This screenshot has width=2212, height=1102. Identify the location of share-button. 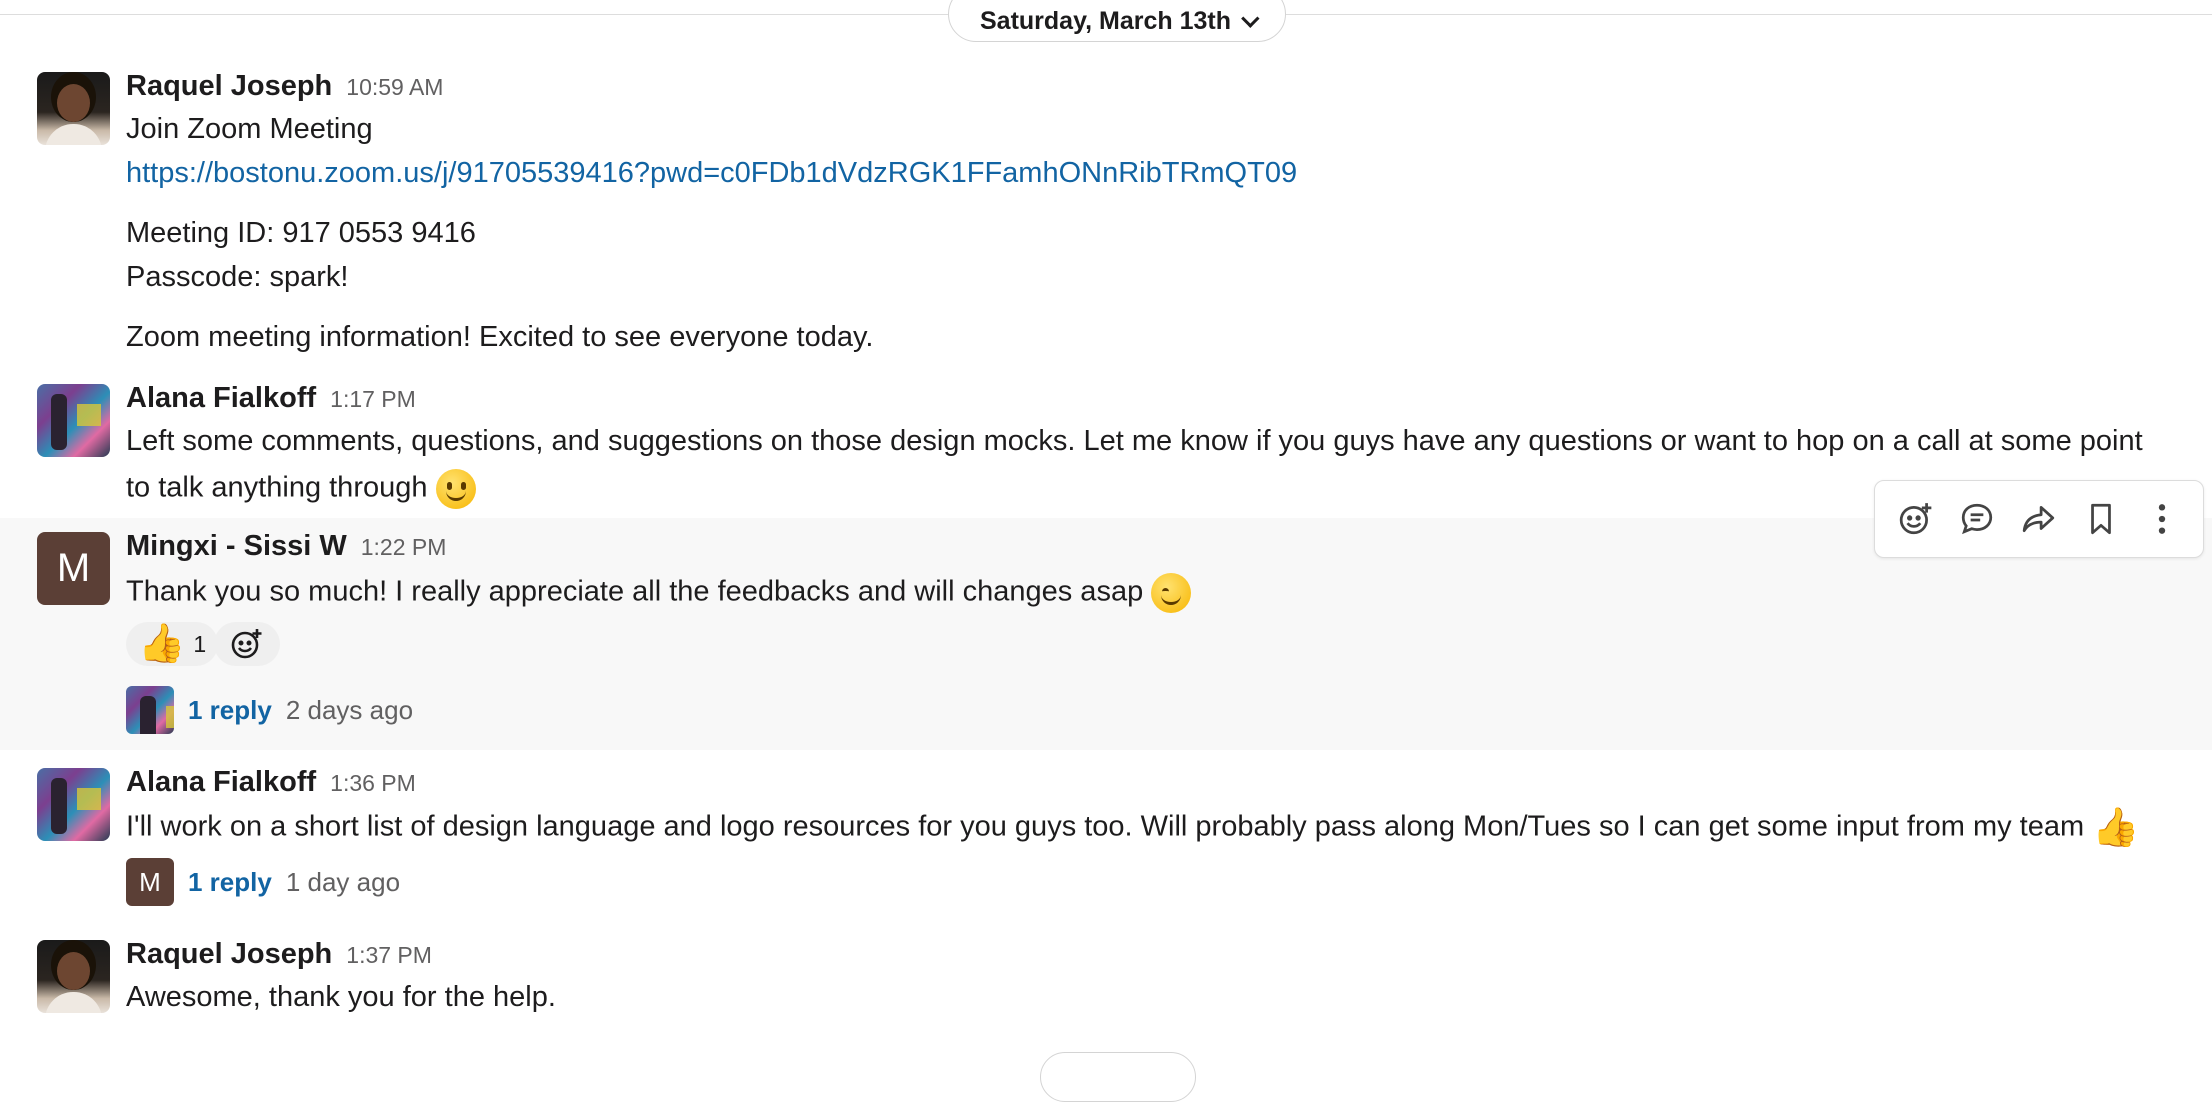
(2039, 519).